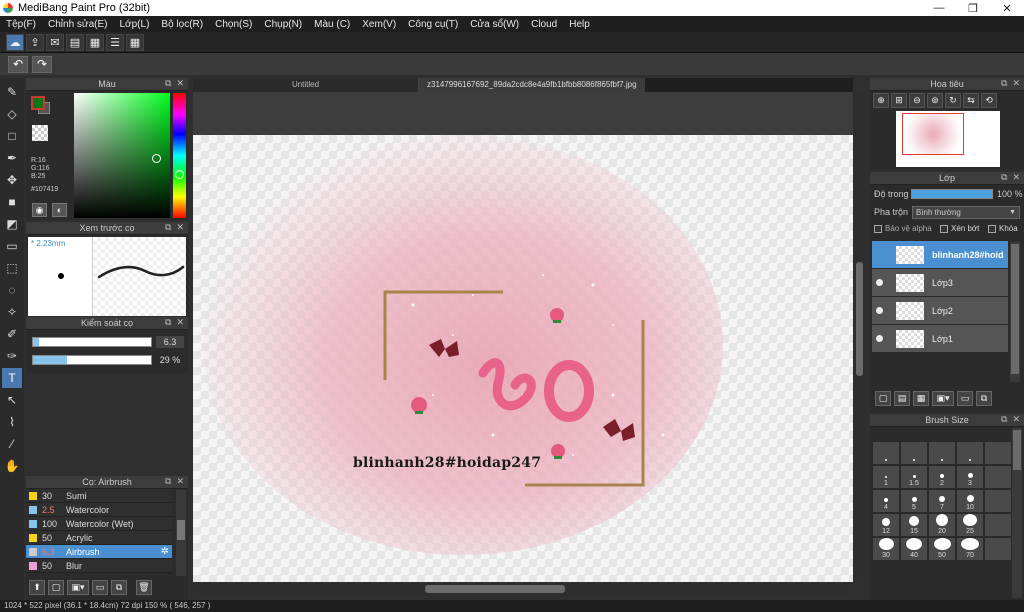  What do you see at coordinates (579, 24) in the screenshot?
I see `menu-help: Help` at bounding box center [579, 24].